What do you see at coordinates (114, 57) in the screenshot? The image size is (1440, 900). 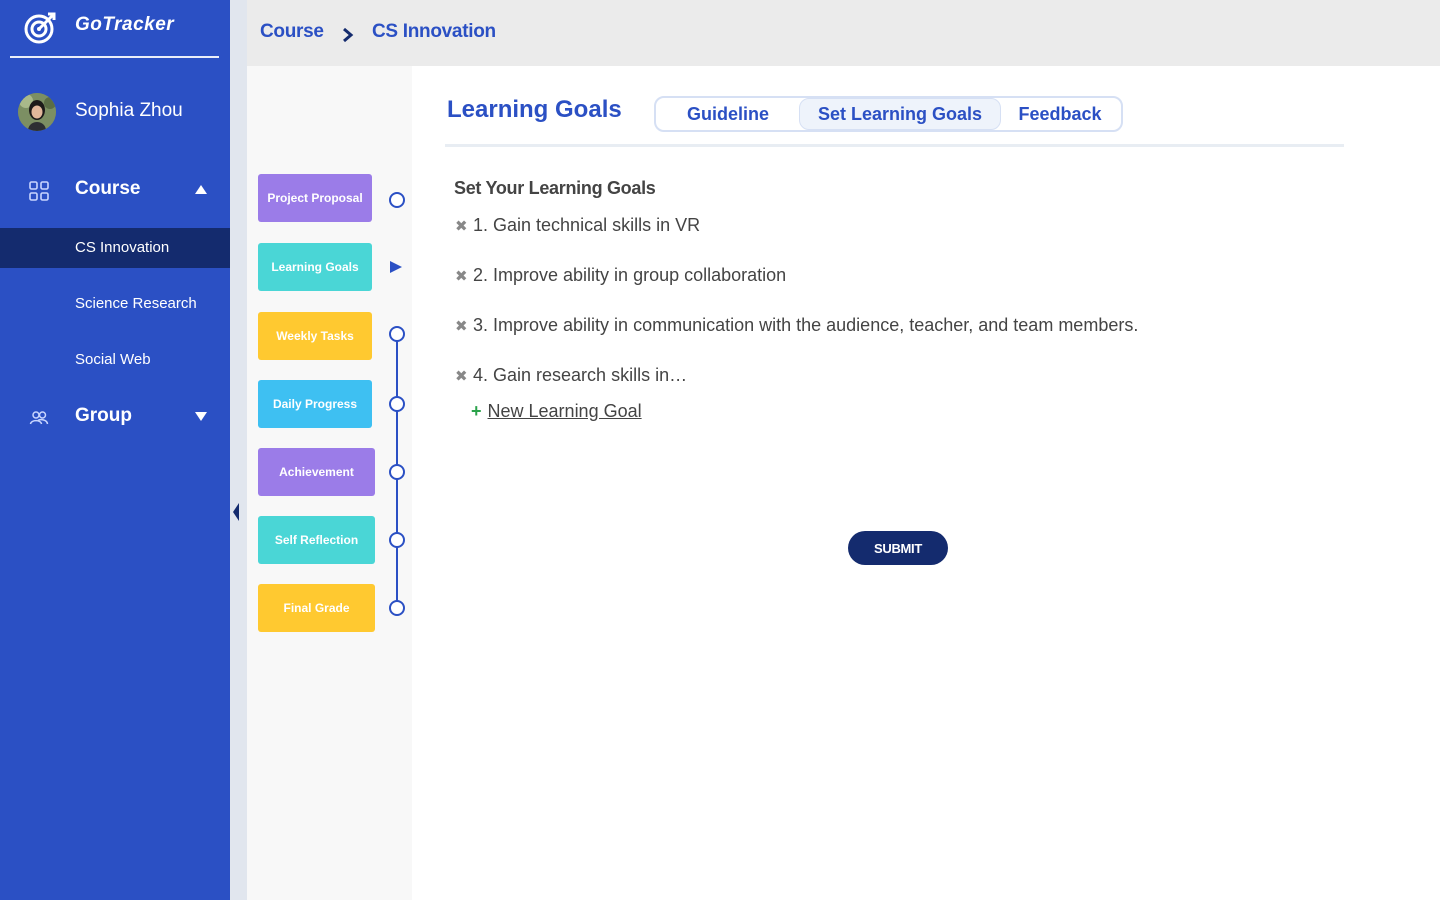 I see `brand-divider` at bounding box center [114, 57].